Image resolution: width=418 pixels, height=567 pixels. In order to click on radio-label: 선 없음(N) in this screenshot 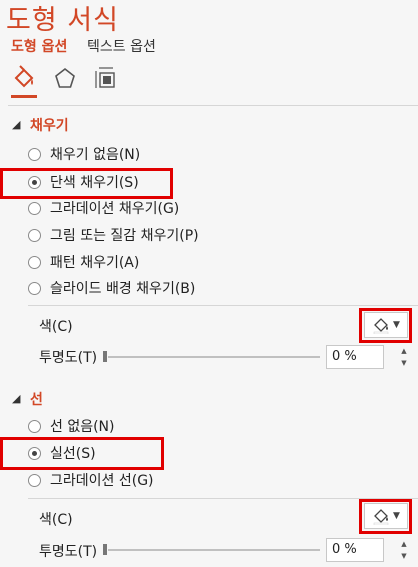, I will do `click(82, 427)`.